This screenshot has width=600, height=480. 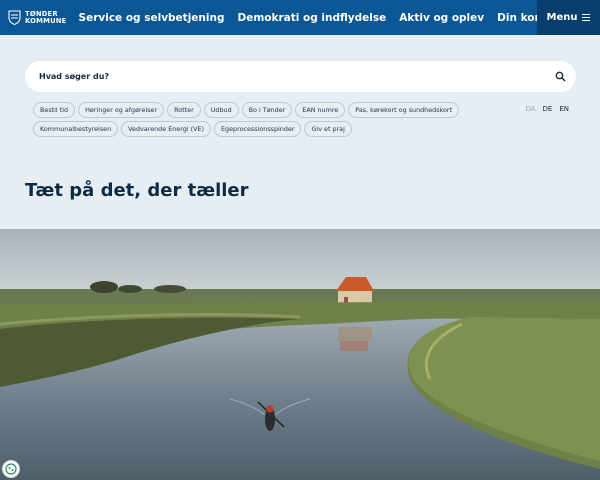 What do you see at coordinates (121, 110) in the screenshot?
I see `chip-horinger: Høringer og afgørelser` at bounding box center [121, 110].